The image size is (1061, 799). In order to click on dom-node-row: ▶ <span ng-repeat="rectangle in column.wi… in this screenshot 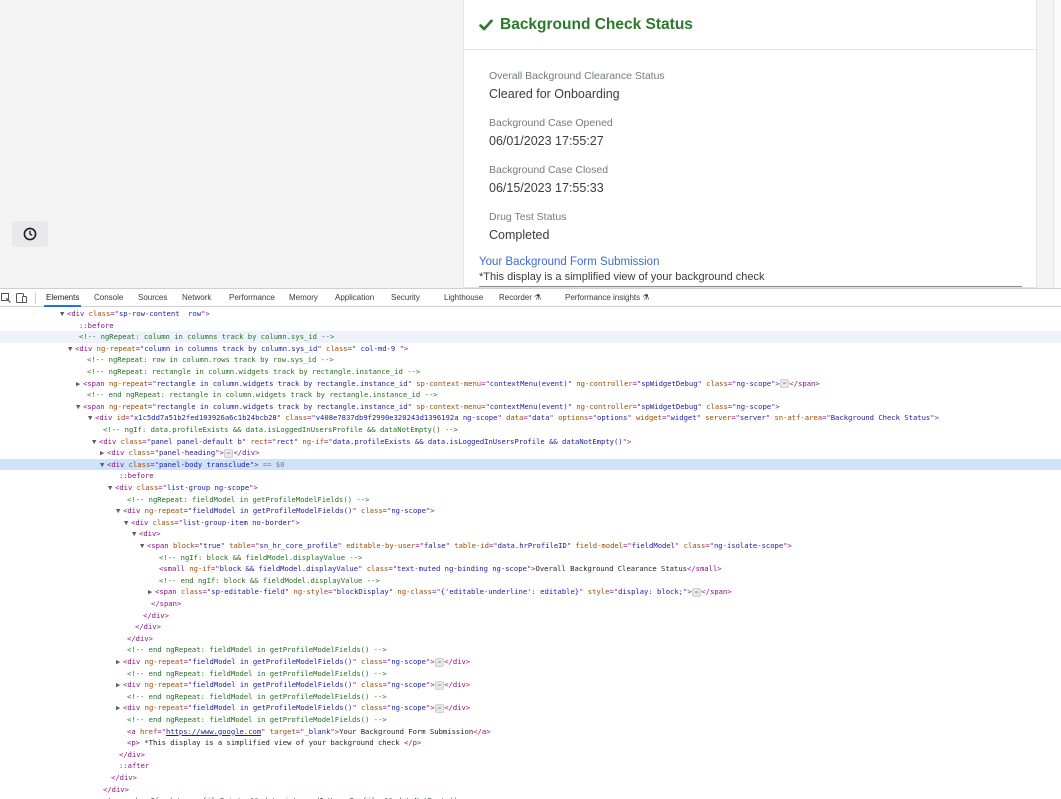, I will do `click(530, 384)`.